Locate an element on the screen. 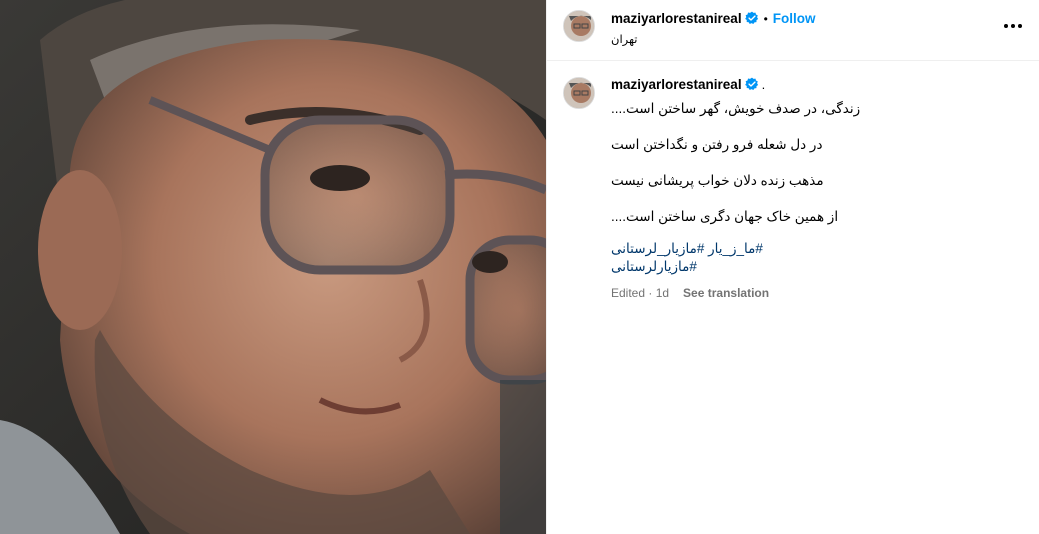  caption-meta: Edited · 1d See translation is located at coordinates (817, 293).